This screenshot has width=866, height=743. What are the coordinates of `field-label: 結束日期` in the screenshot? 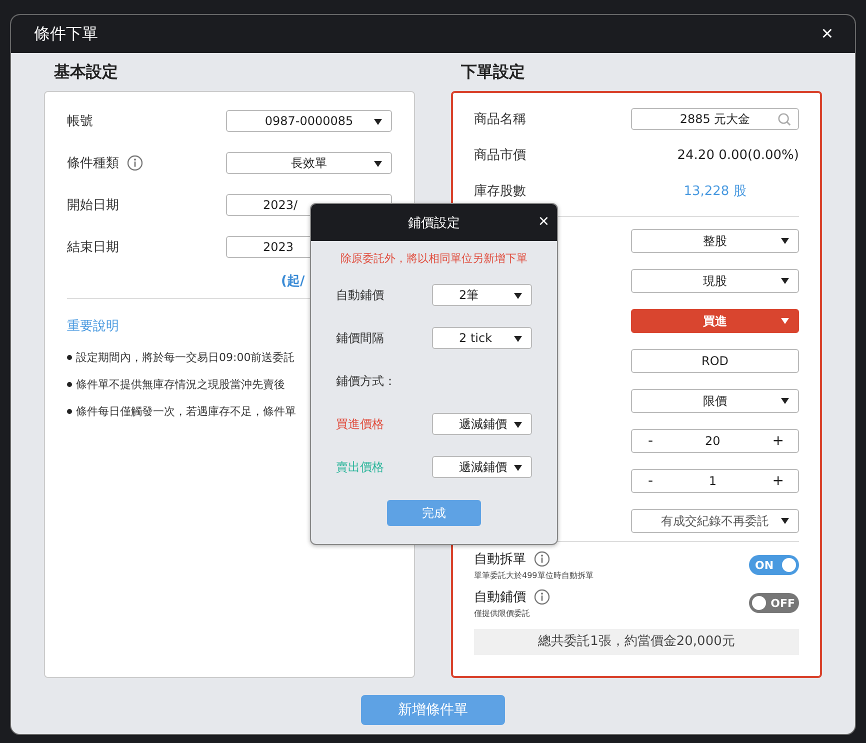 It's located at (93, 247).